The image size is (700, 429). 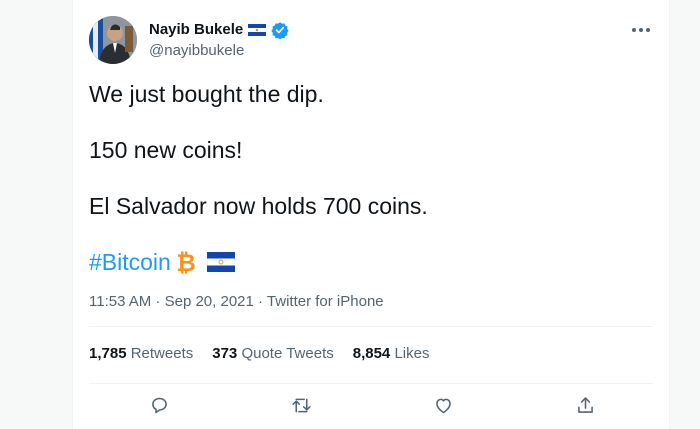 What do you see at coordinates (371, 405) in the screenshot?
I see `tweet-actions` at bounding box center [371, 405].